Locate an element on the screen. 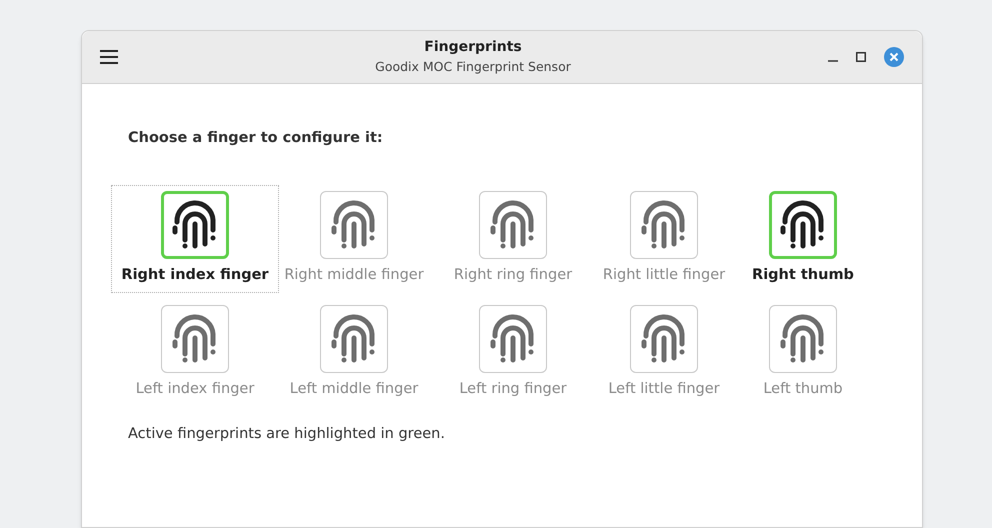  finger-button: Right little finger is located at coordinates (664, 238).